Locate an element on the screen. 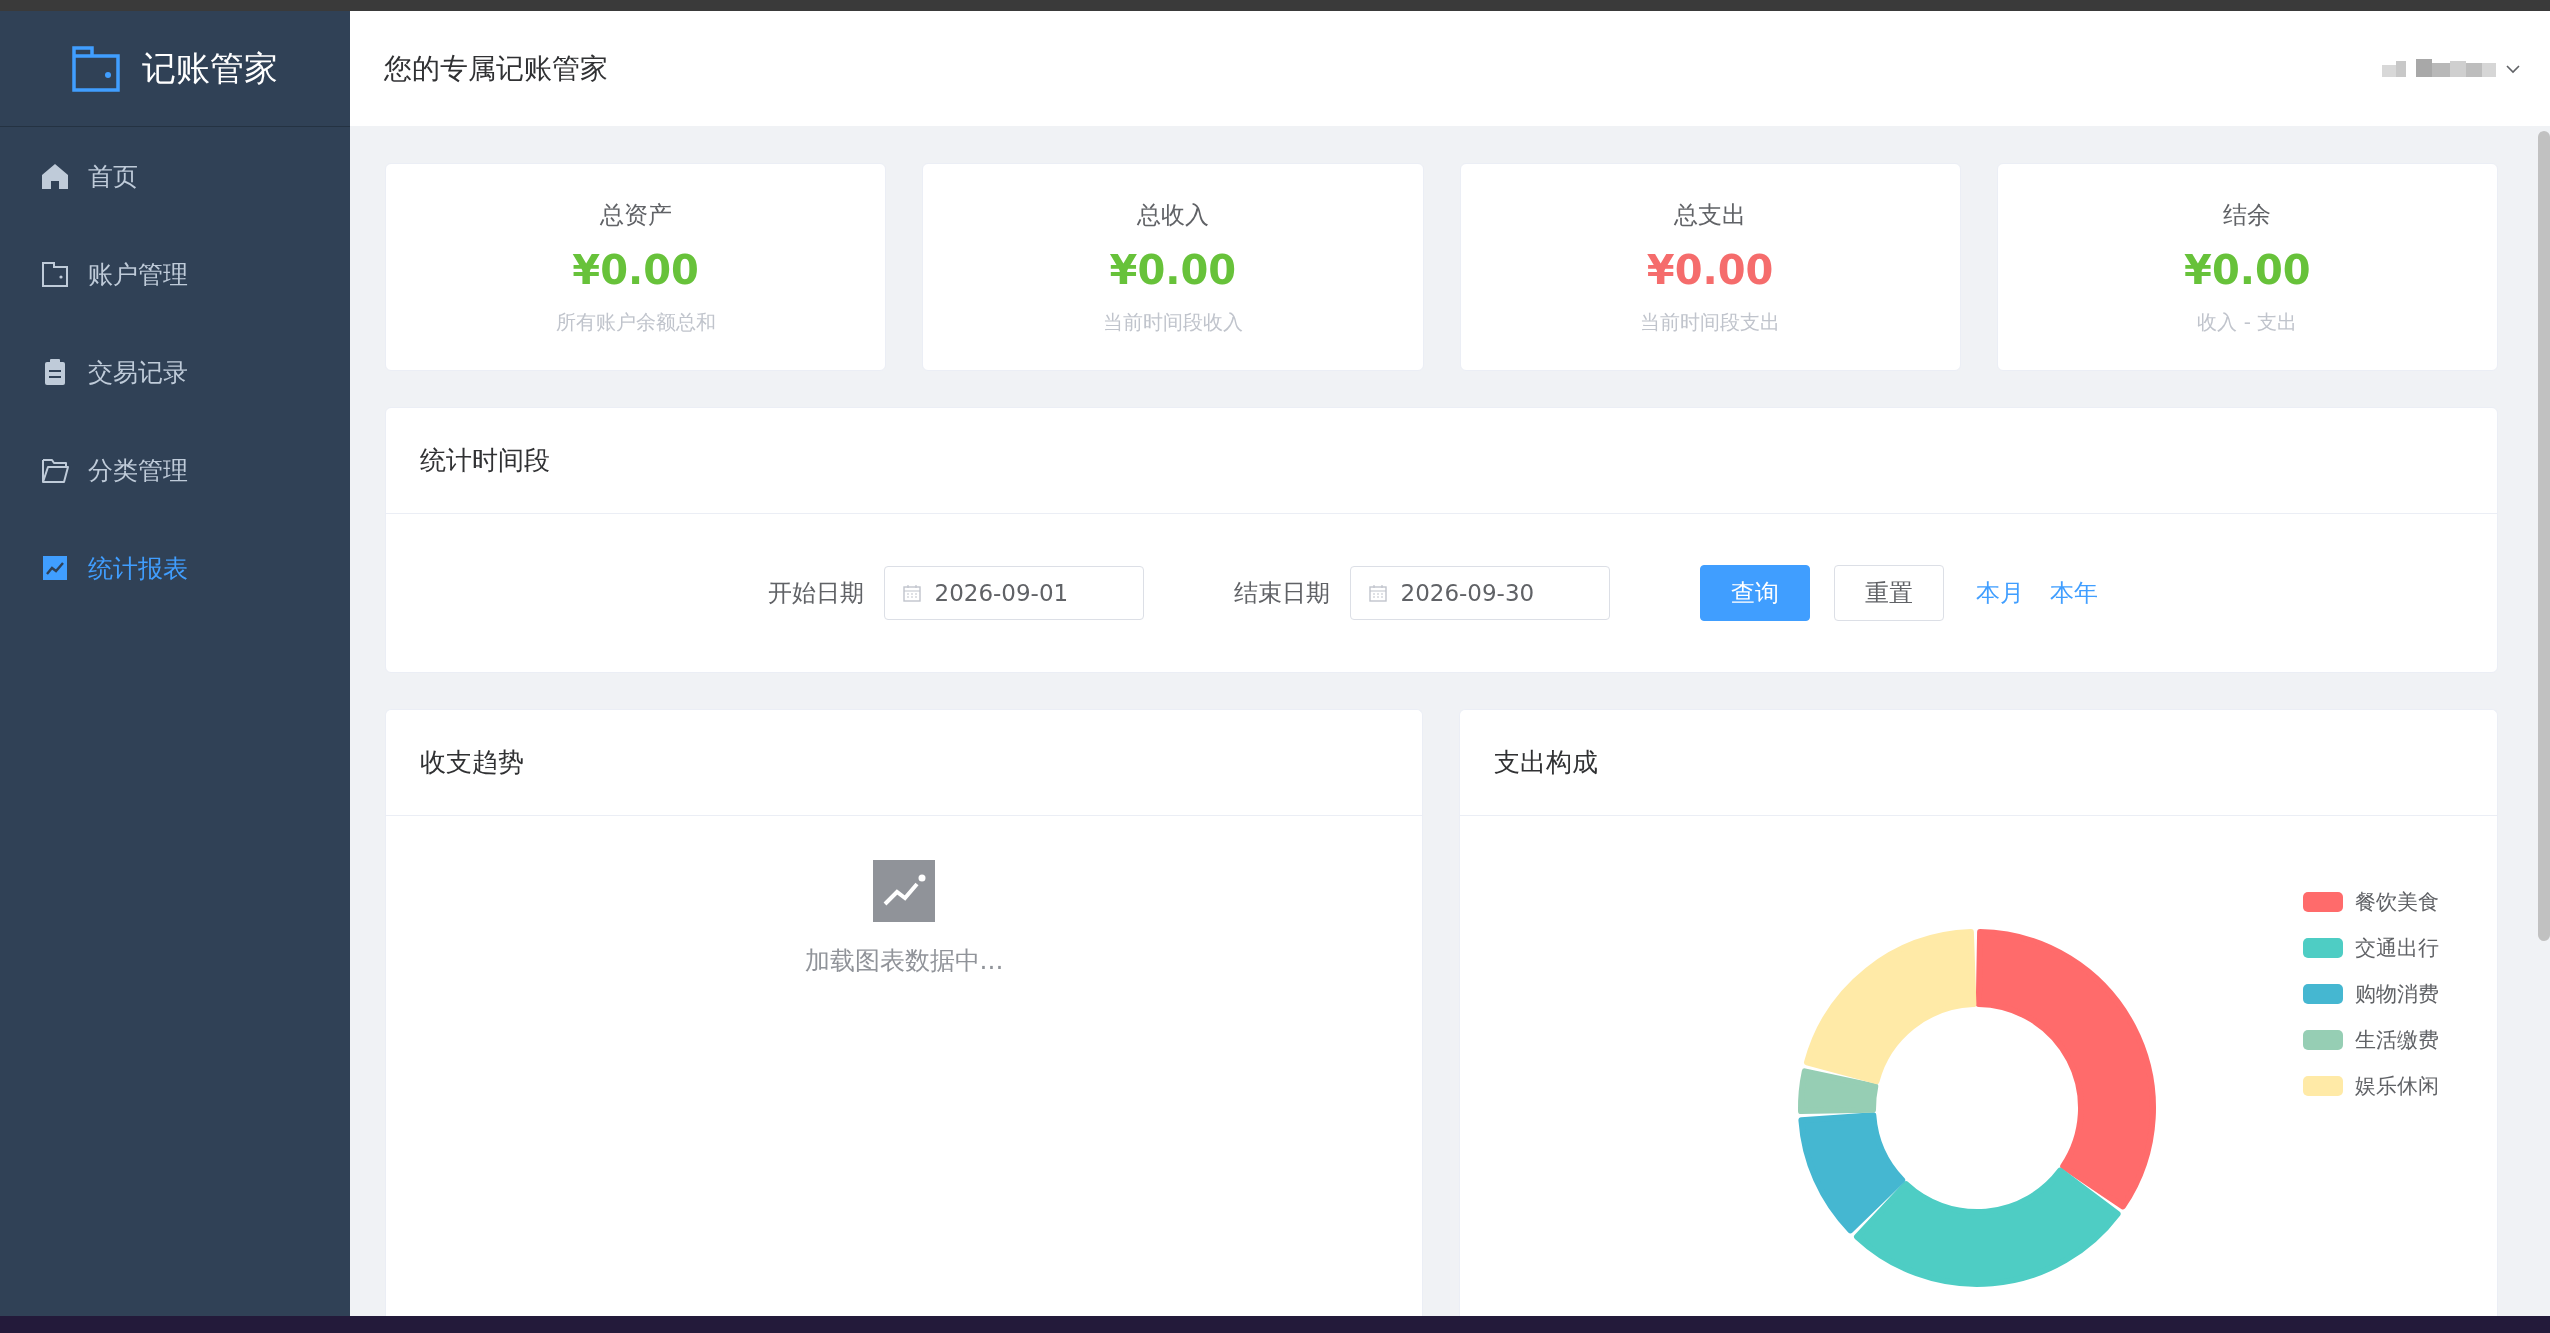 The width and height of the screenshot is (2550, 1333). stat-note: 当前时间段支出 is located at coordinates (1710, 322).